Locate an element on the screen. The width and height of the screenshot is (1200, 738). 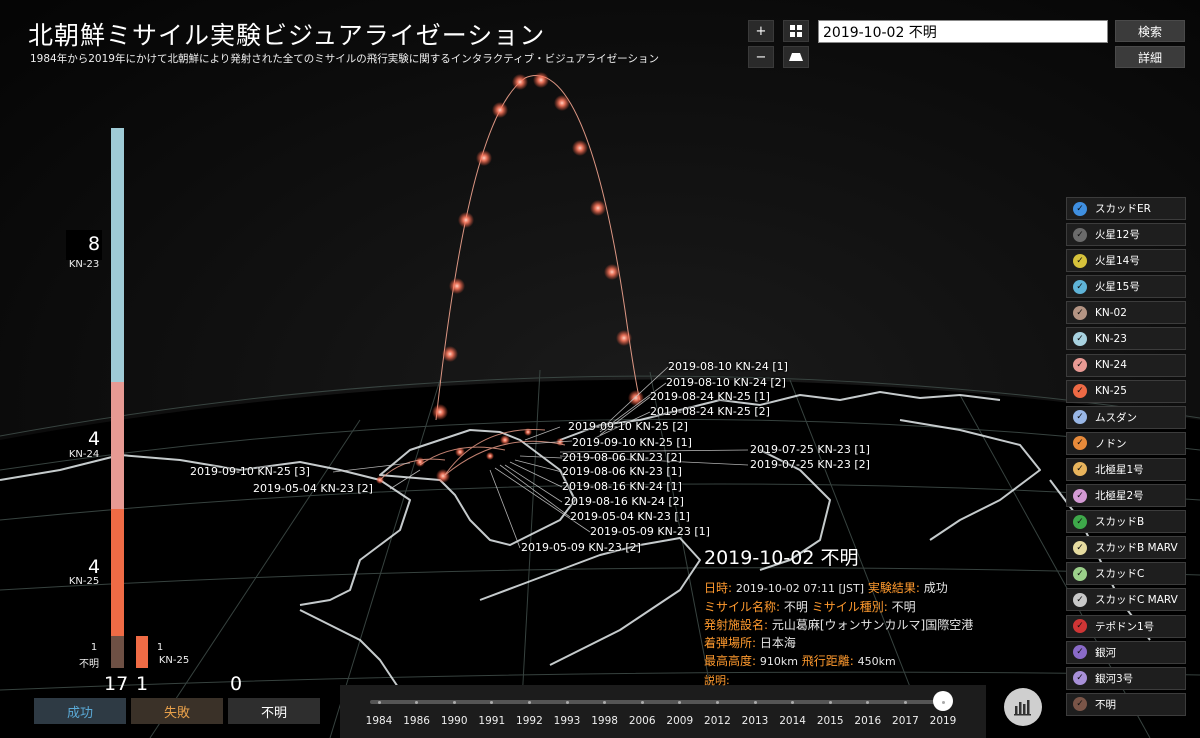
flight-label: 2019-08-06 KN-23 [2] is located at coordinates (622, 457).